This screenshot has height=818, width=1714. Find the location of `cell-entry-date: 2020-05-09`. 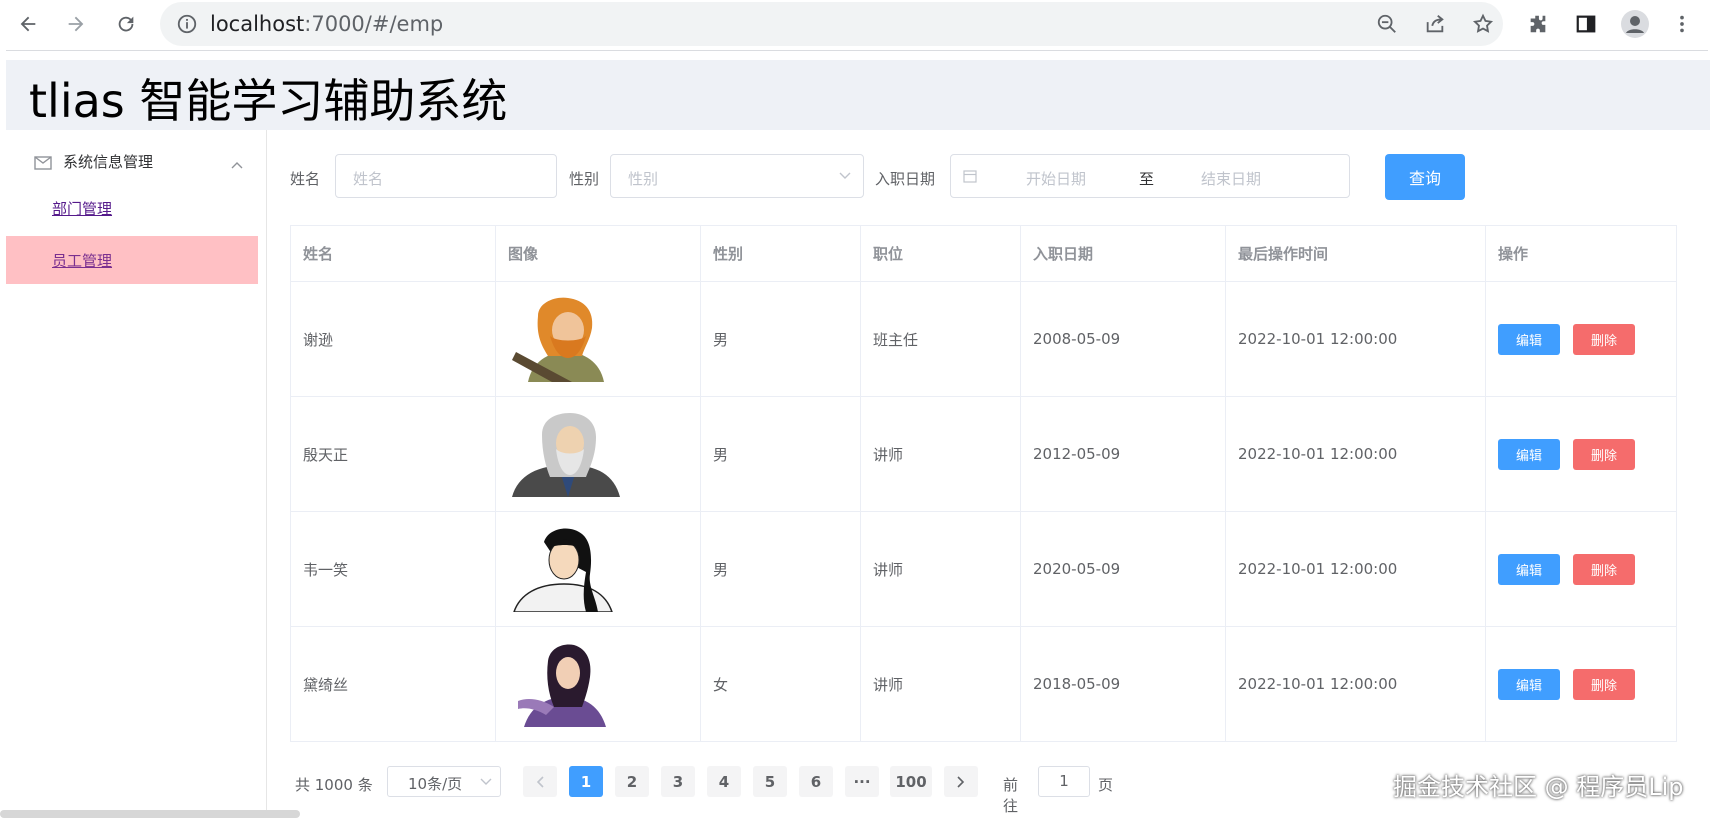

cell-entry-date: 2020-05-09 is located at coordinates (1123, 569).